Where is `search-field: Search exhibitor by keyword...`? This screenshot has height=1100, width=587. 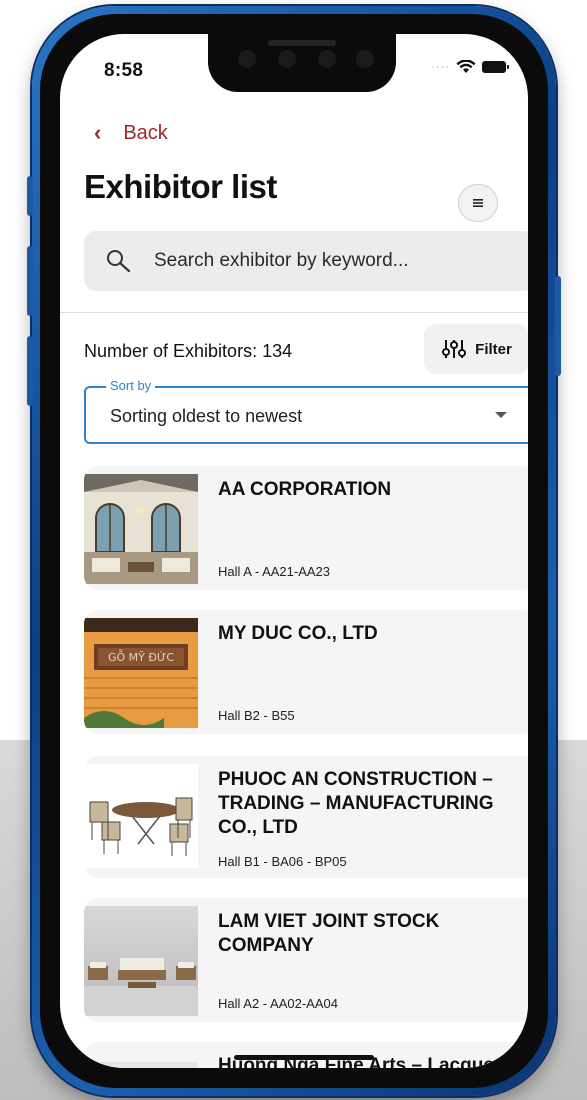 search-field: Search exhibitor by keyword... is located at coordinates (306, 261).